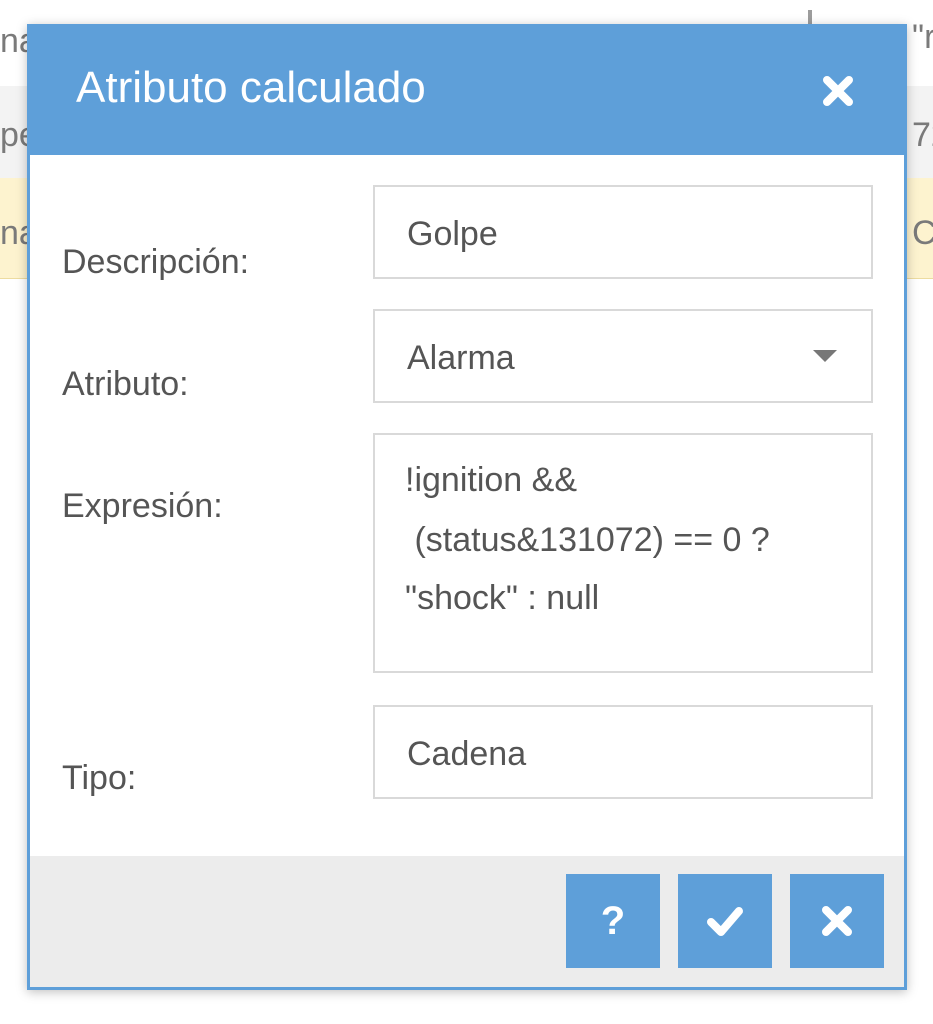  I want to click on expression-line: (status&131072) == 0 ?, so click(587, 540).